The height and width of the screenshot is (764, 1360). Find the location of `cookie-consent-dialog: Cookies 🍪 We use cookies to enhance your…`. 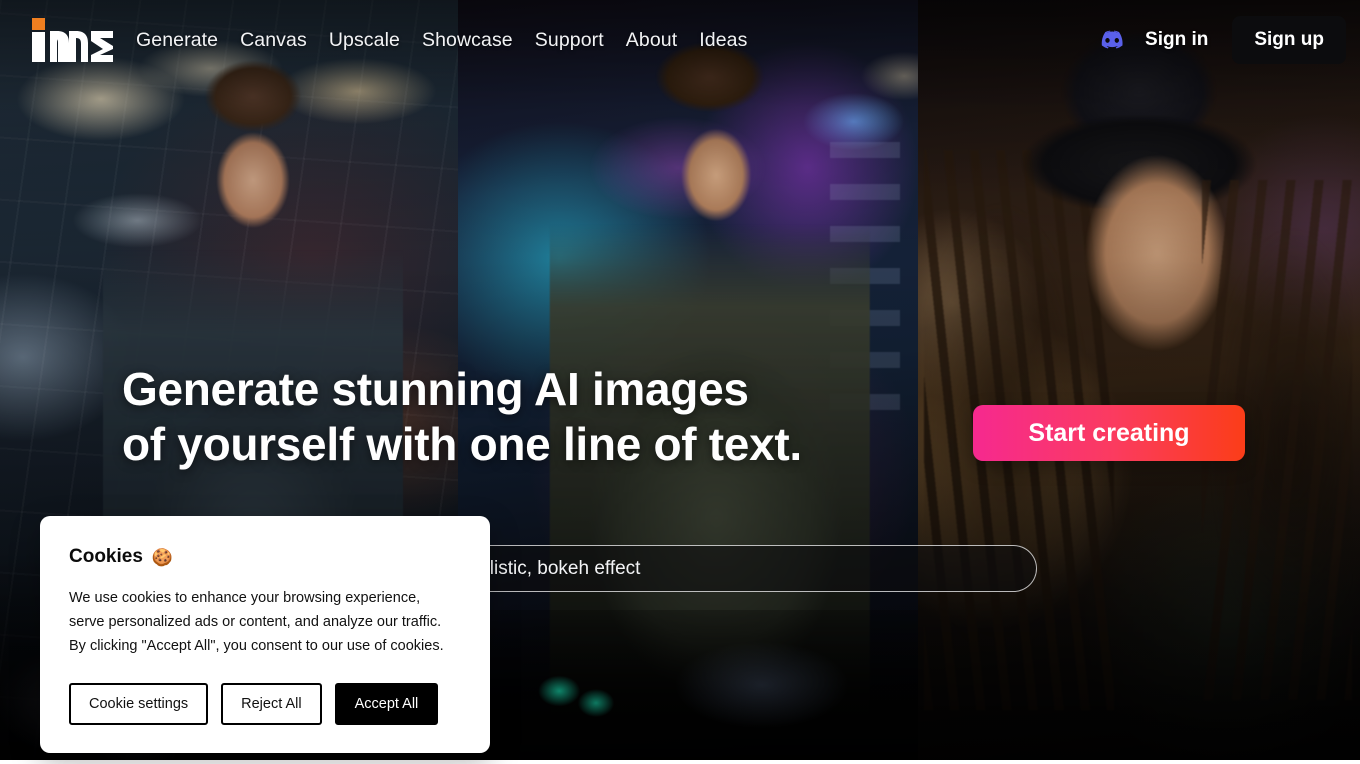

cookie-consent-dialog: Cookies 🍪 We use cookies to enhance your… is located at coordinates (265, 634).